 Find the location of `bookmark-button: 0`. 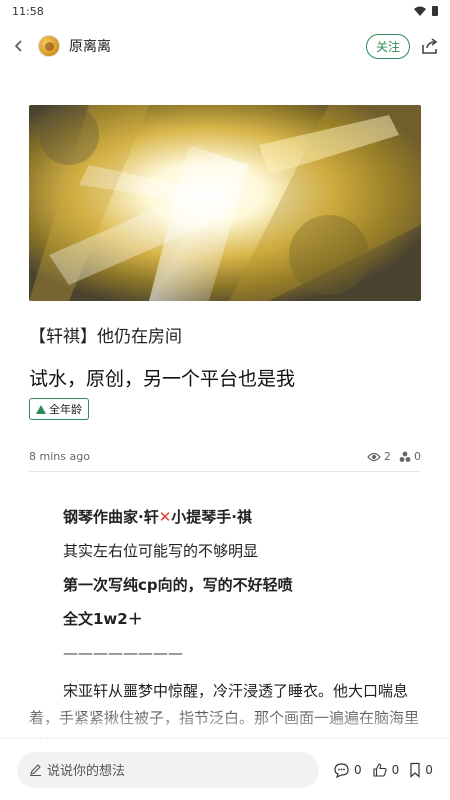

bookmark-button: 0 is located at coordinates (421, 770).